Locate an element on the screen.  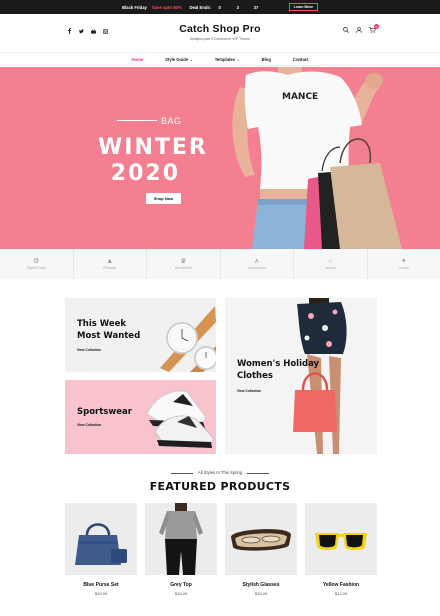
product-card: Blue Purse Set $29.99 is located at coordinates (101, 549).